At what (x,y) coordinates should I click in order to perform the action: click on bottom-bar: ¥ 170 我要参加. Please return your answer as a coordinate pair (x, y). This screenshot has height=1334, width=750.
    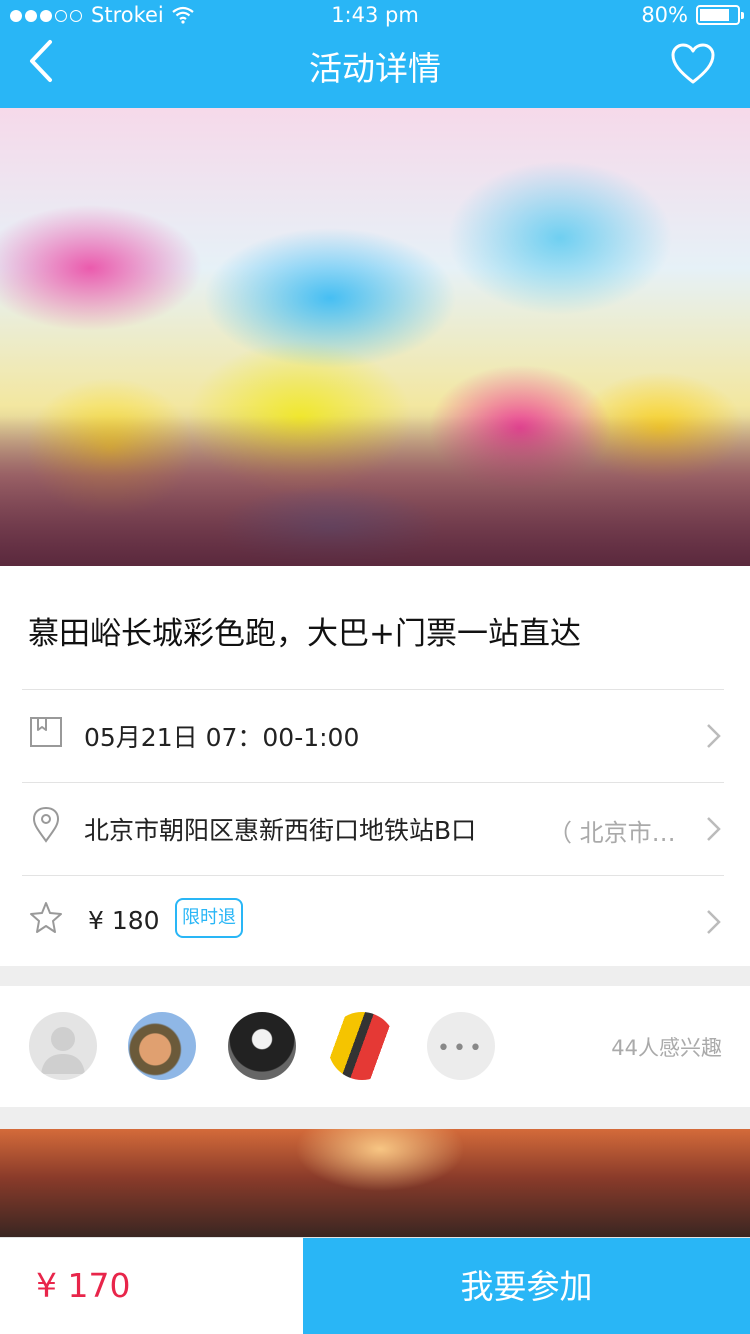
    Looking at the image, I should click on (375, 1285).